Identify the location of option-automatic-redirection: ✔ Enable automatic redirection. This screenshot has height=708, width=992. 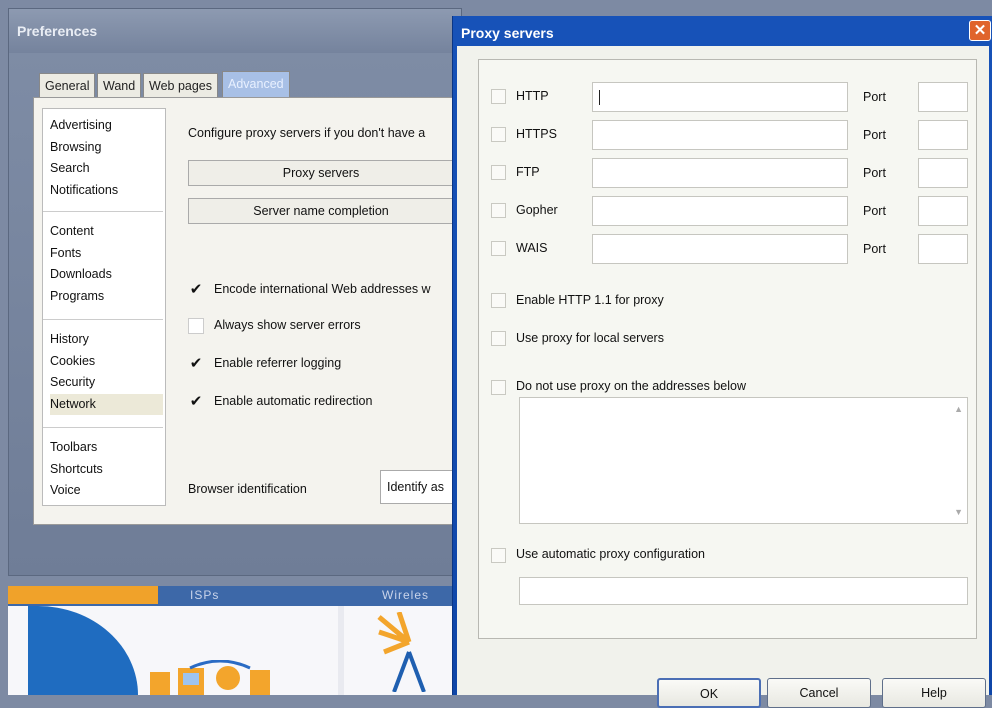
(280, 401).